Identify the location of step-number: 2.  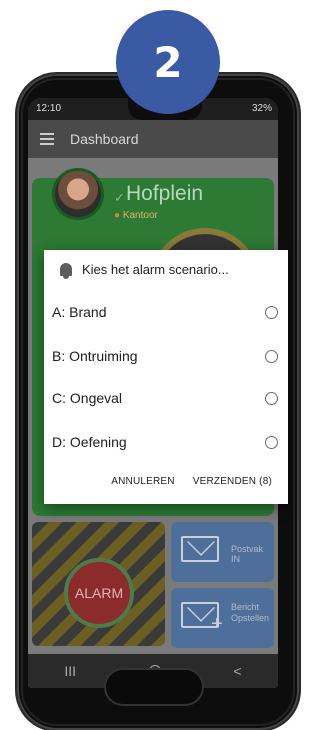
(168, 62).